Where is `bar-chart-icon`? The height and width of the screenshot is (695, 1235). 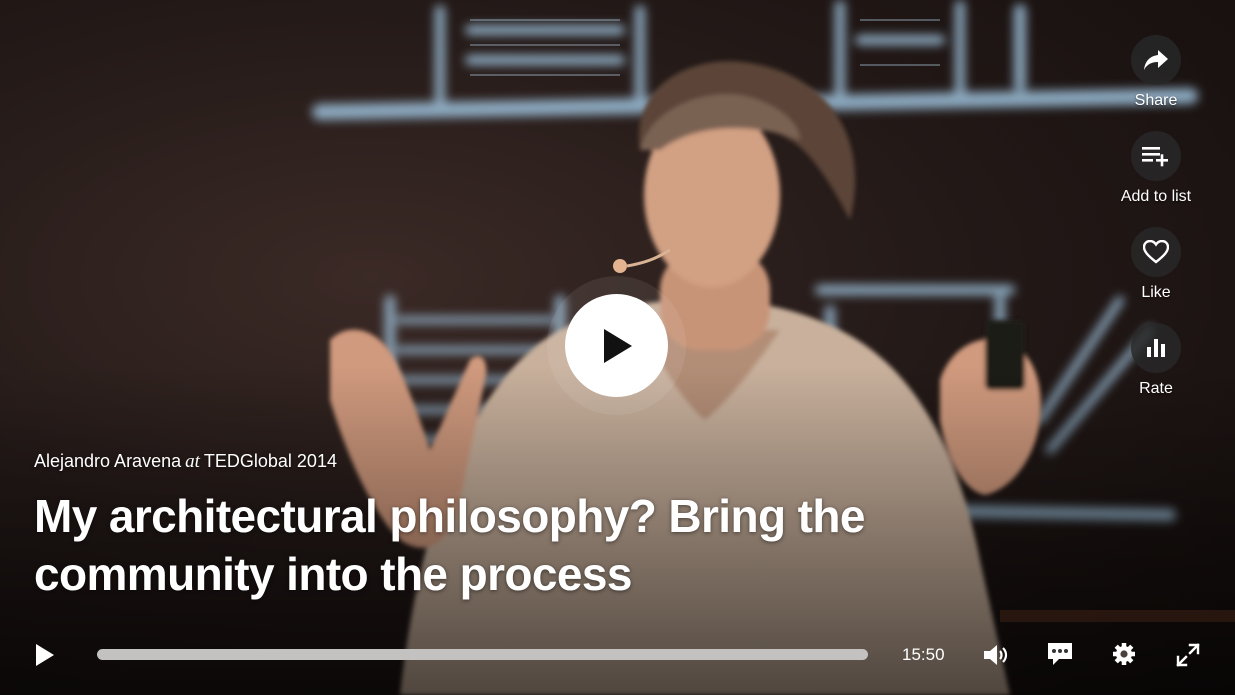
bar-chart-icon is located at coordinates (1156, 348).